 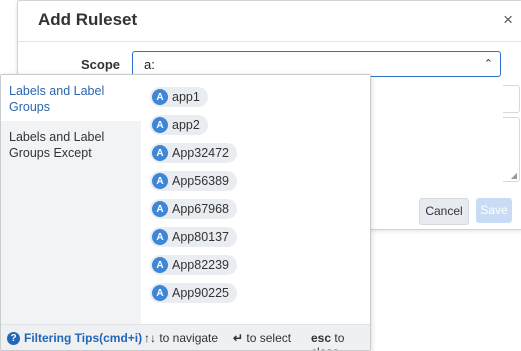 What do you see at coordinates (186, 125) in the screenshot?
I see `option-label: app2` at bounding box center [186, 125].